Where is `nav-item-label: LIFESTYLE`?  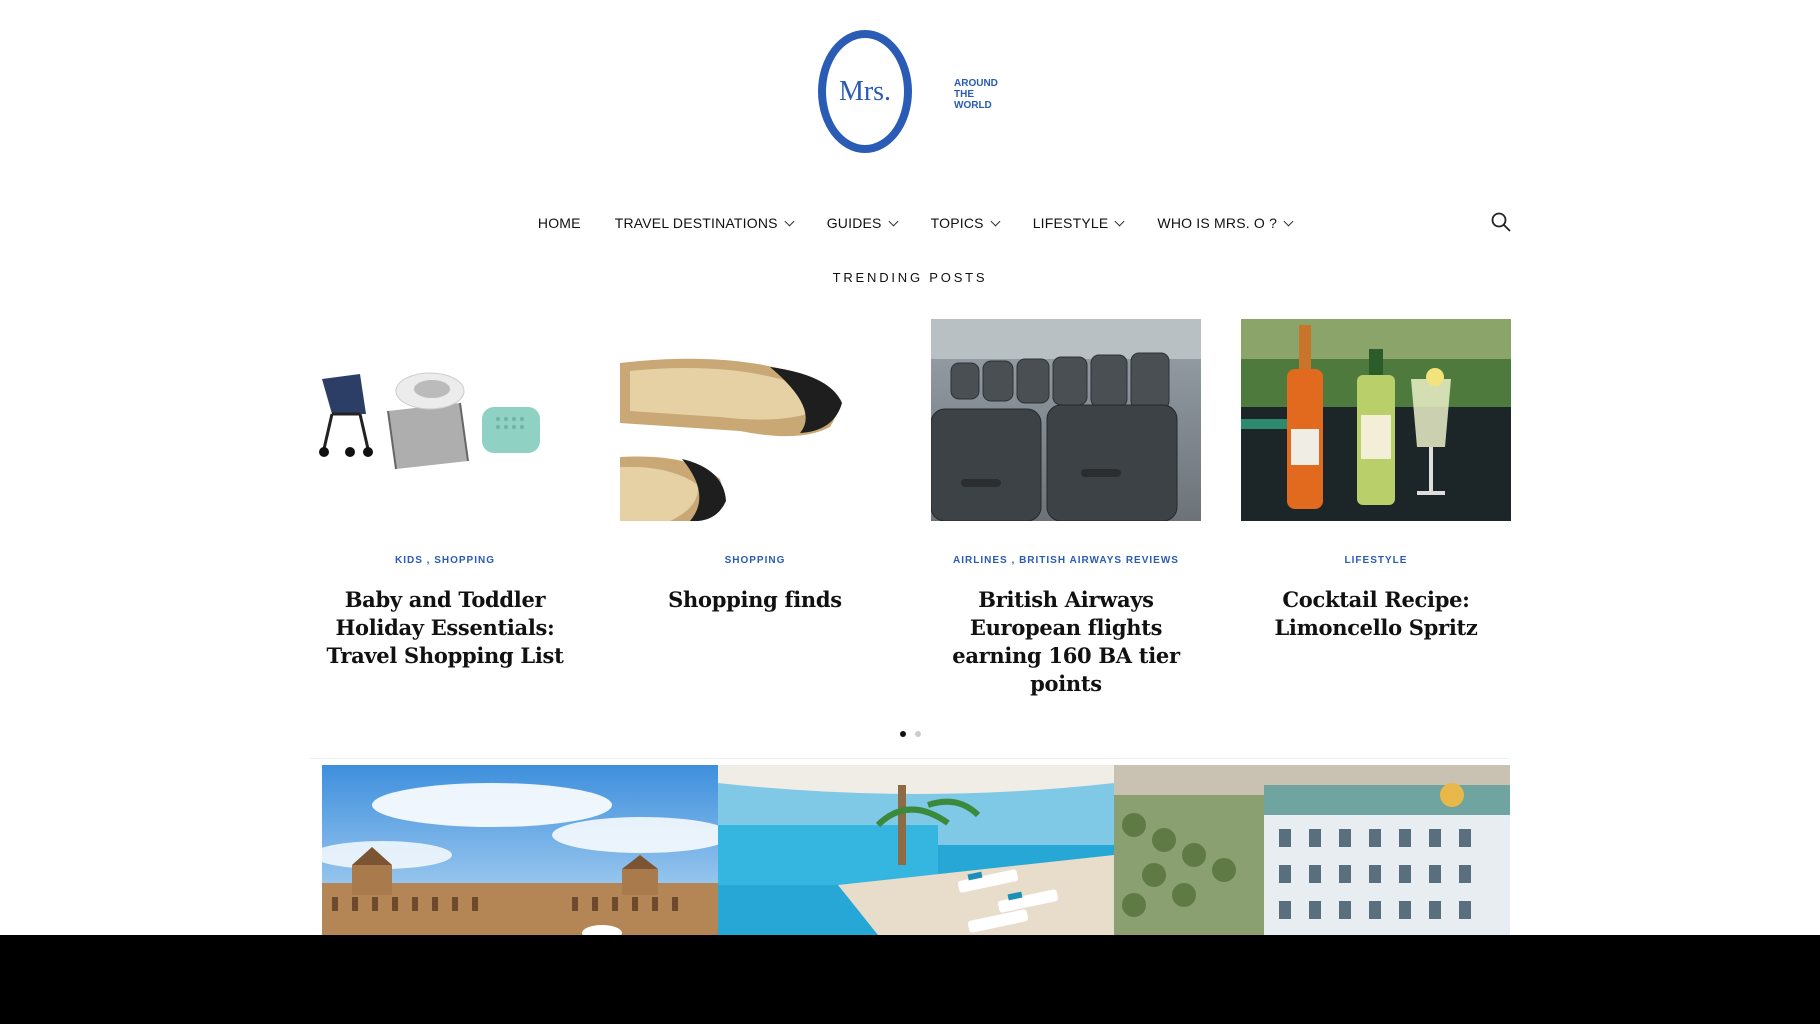
nav-item-label: LIFESTYLE is located at coordinates (1070, 223).